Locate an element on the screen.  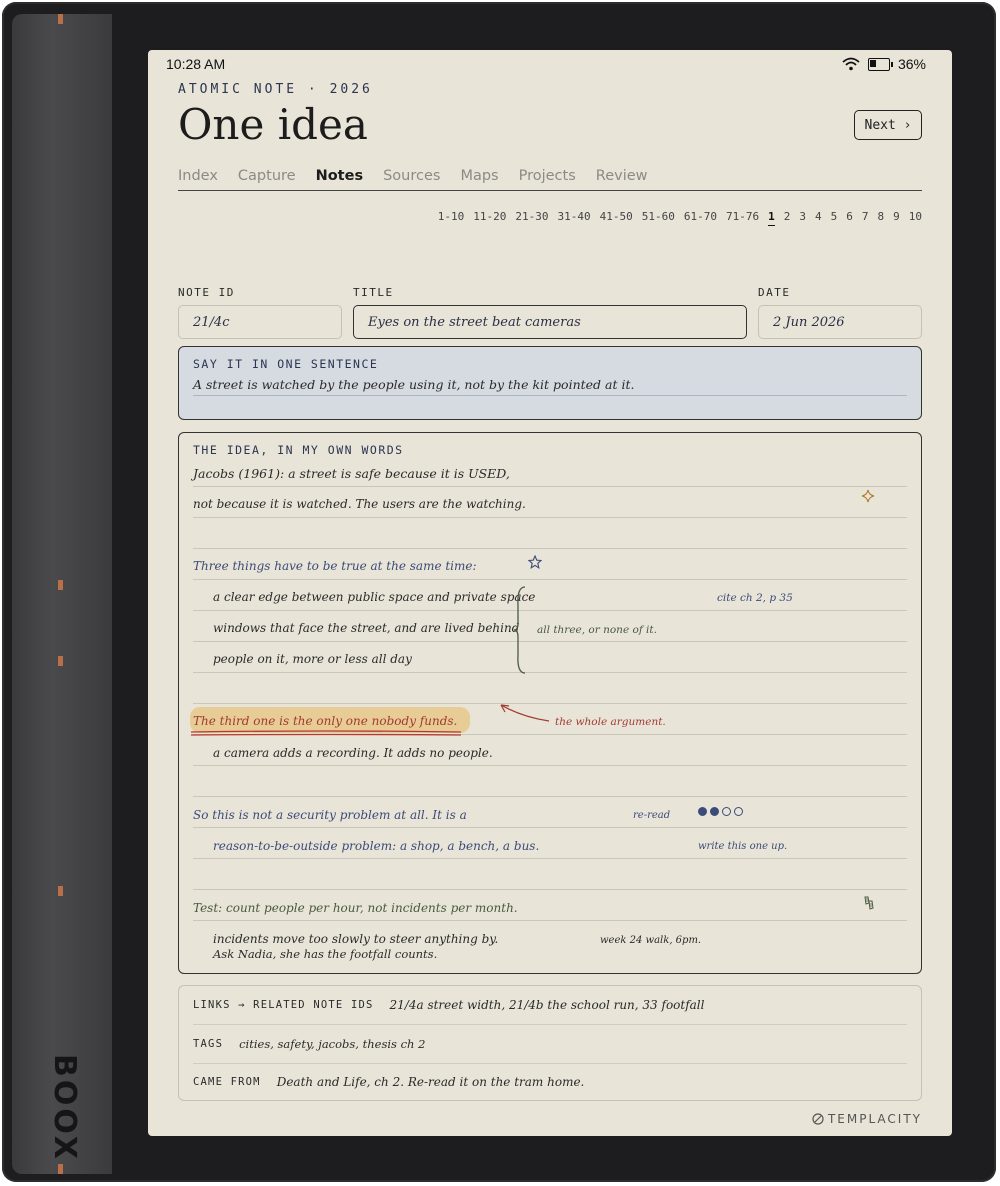
page-range-link: 41-50 is located at coordinates (616, 218).